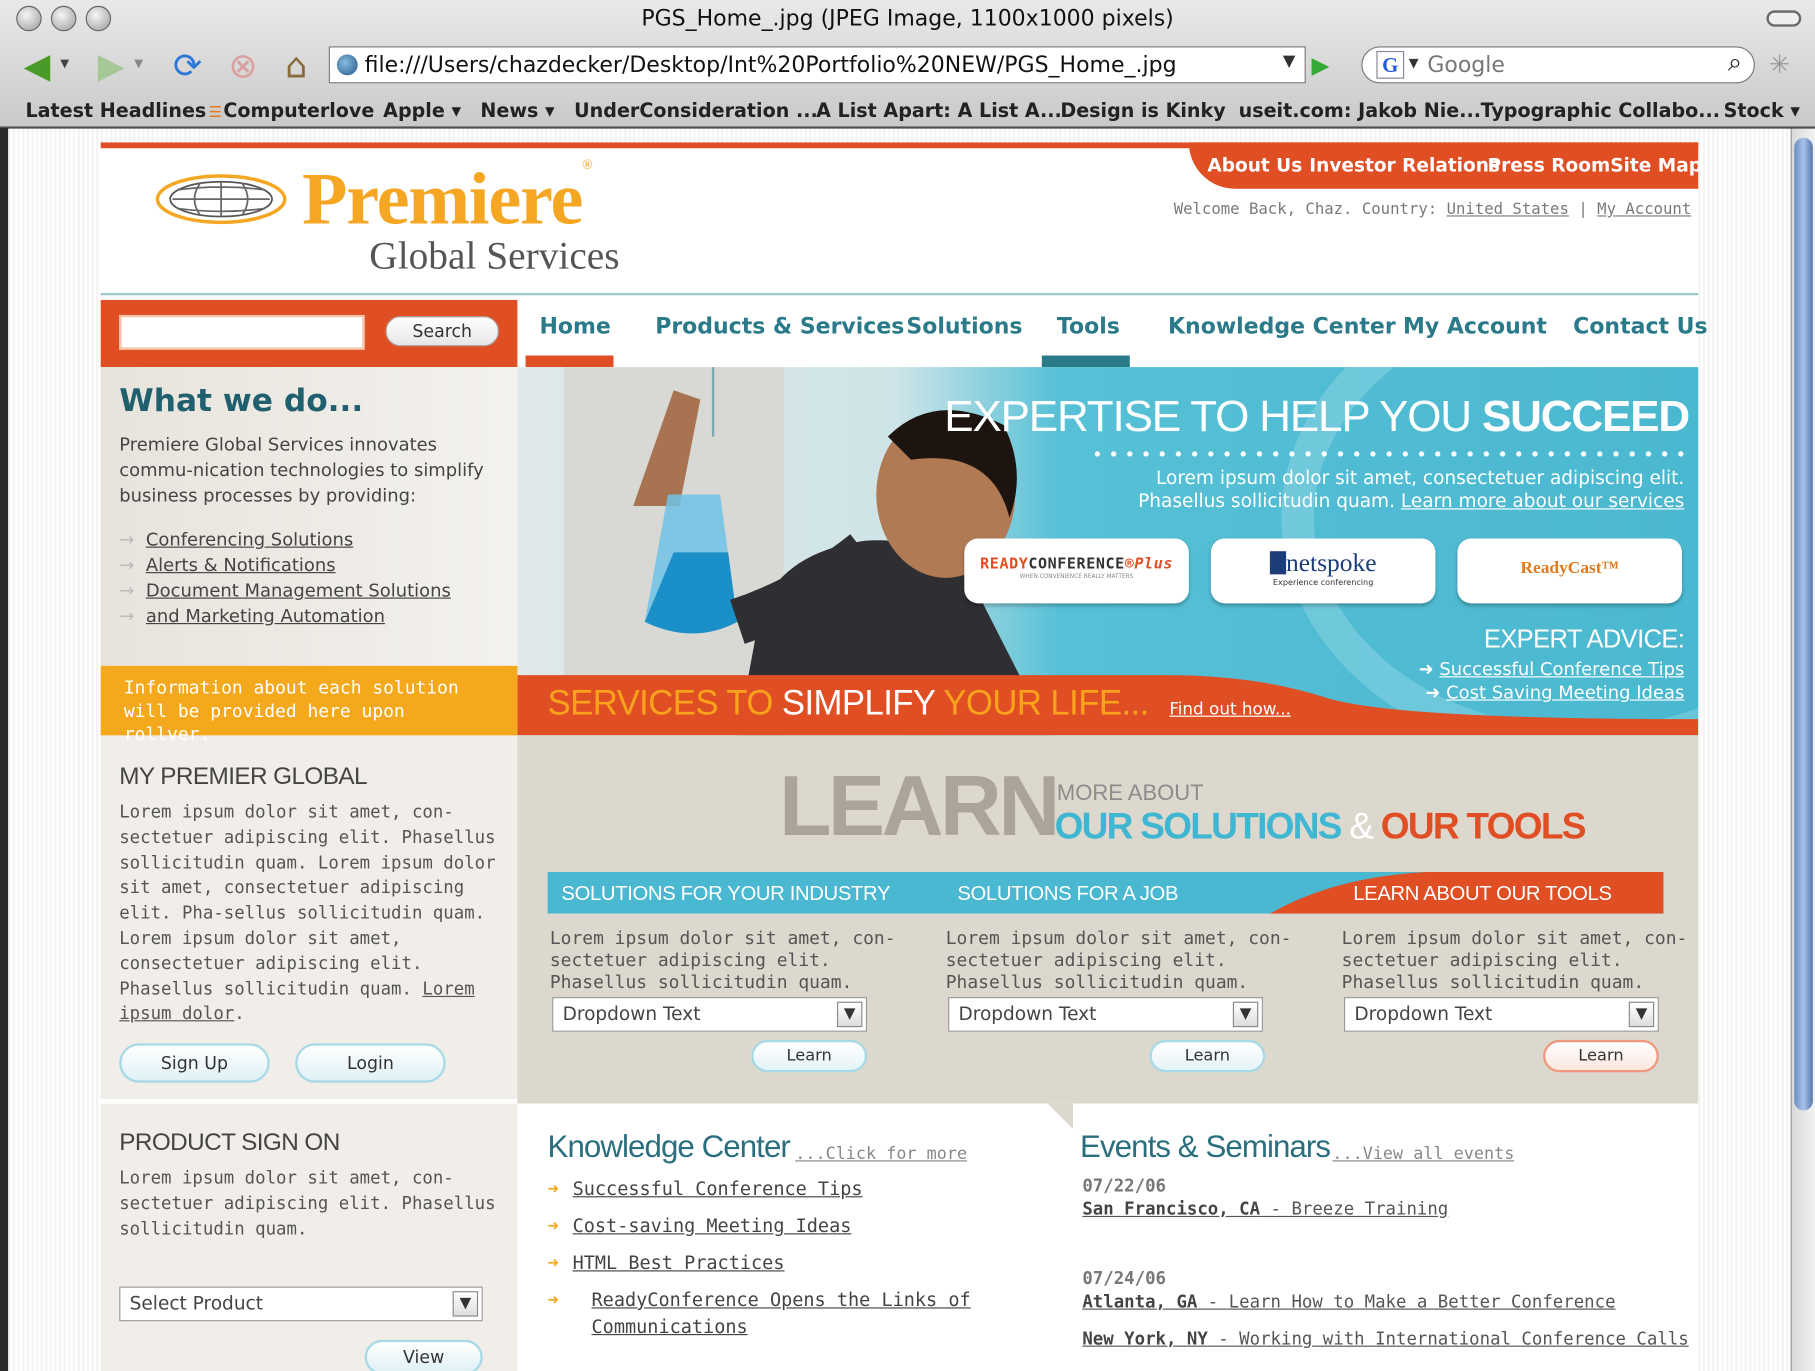 This screenshot has width=1815, height=1371. I want to click on event-link: San Francisco, CA - Breeze Training, so click(1265, 1209).